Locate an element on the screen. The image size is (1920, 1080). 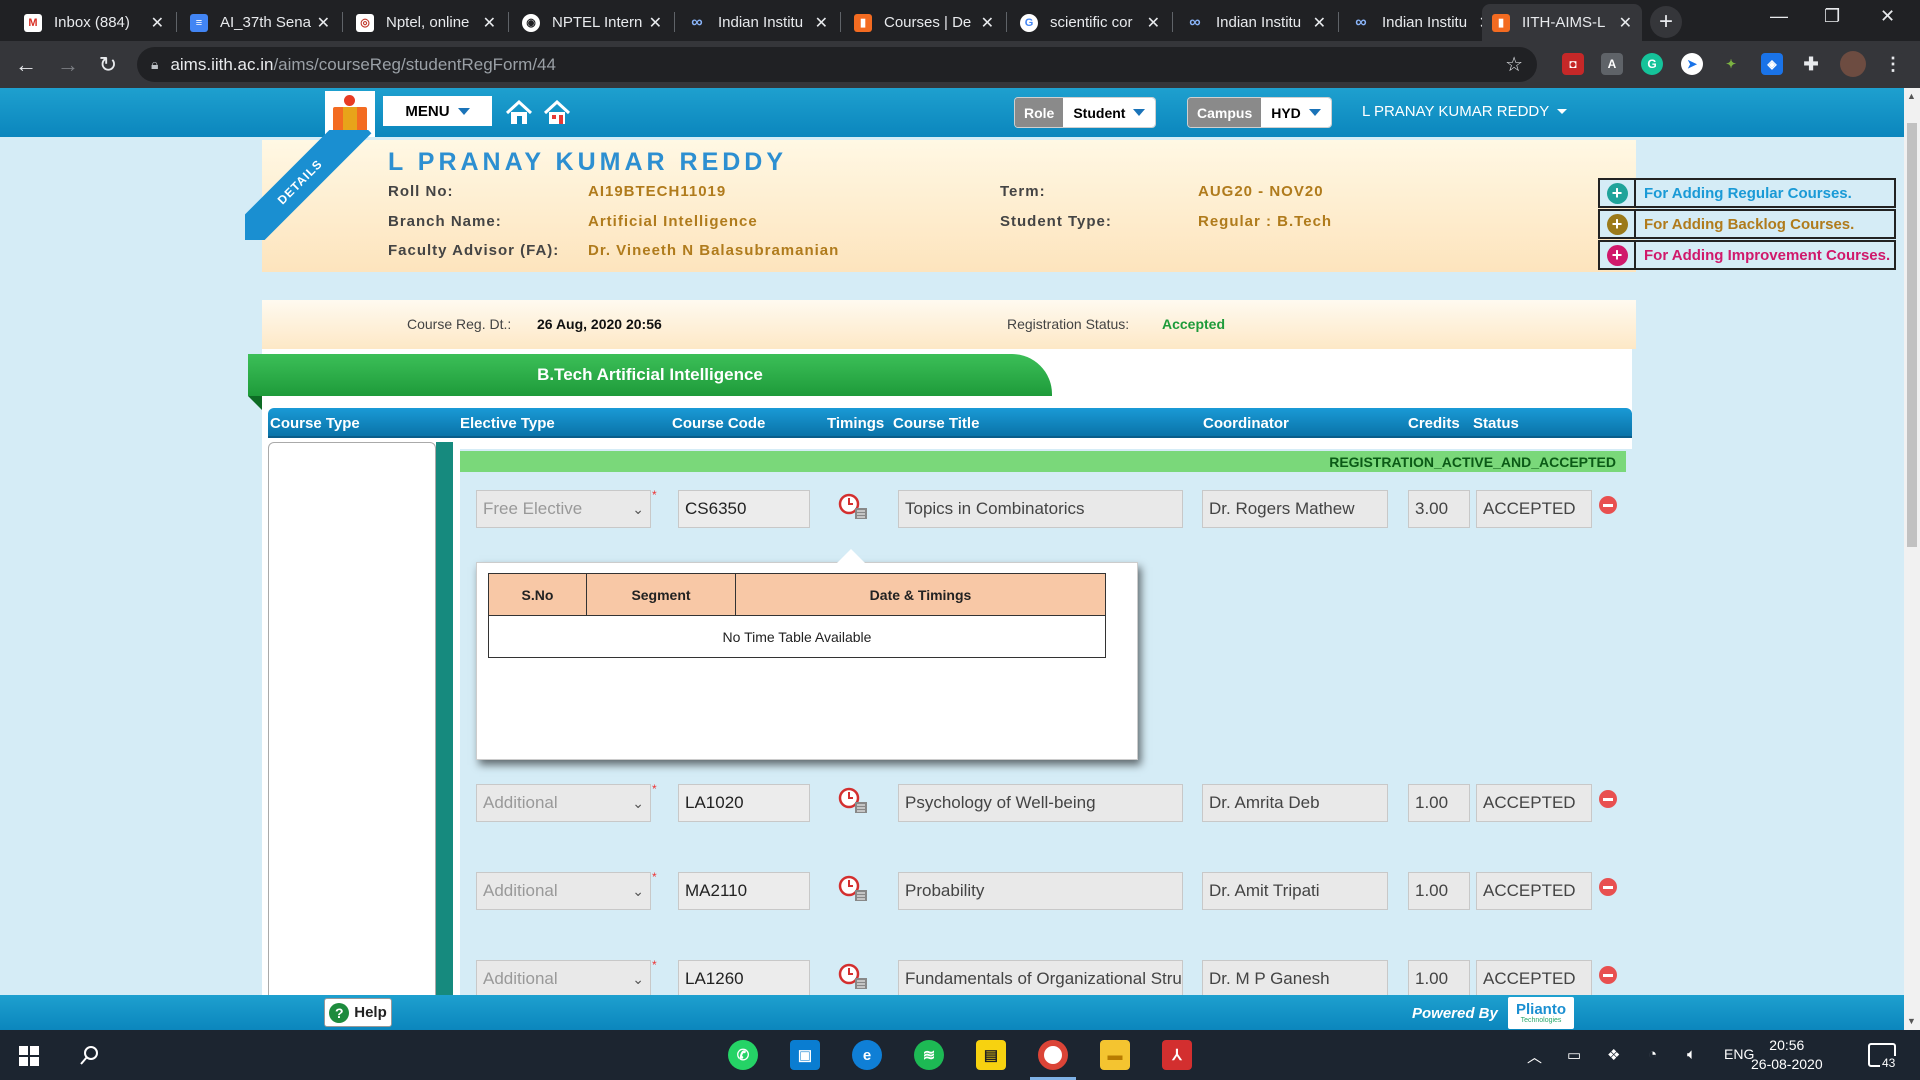
tab-indian-institute-3: ∞ Indian Institu ✕ is located at coordinates (1422, 22).